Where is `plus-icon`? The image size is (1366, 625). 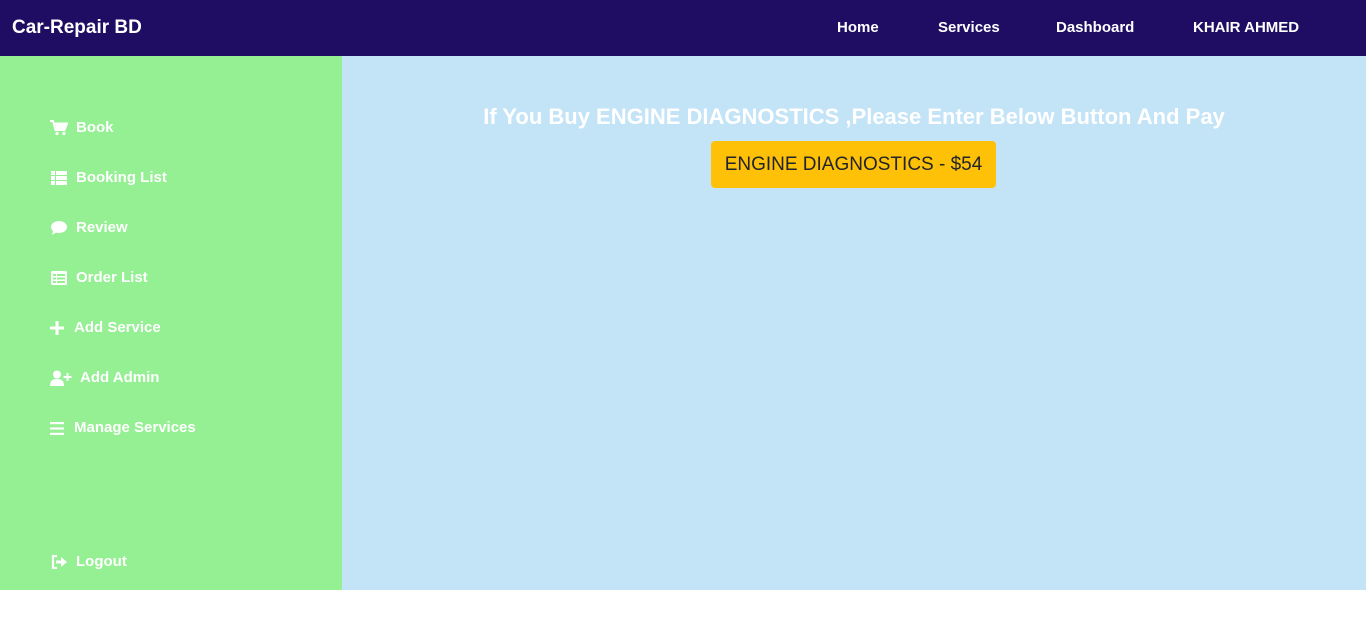
plus-icon is located at coordinates (57, 328).